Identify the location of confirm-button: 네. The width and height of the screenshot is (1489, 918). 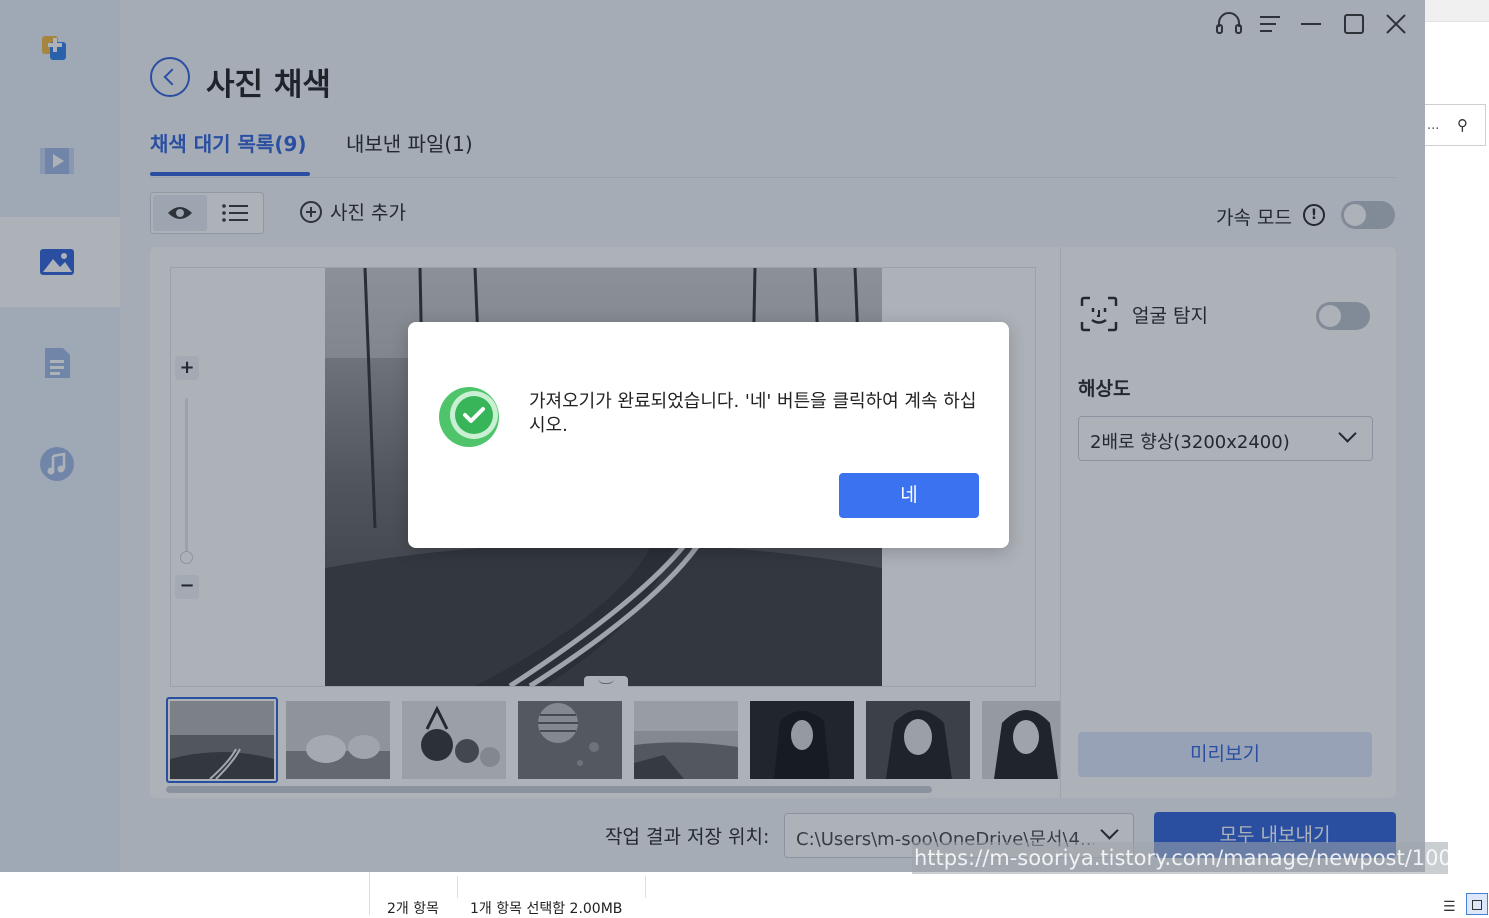
(909, 495).